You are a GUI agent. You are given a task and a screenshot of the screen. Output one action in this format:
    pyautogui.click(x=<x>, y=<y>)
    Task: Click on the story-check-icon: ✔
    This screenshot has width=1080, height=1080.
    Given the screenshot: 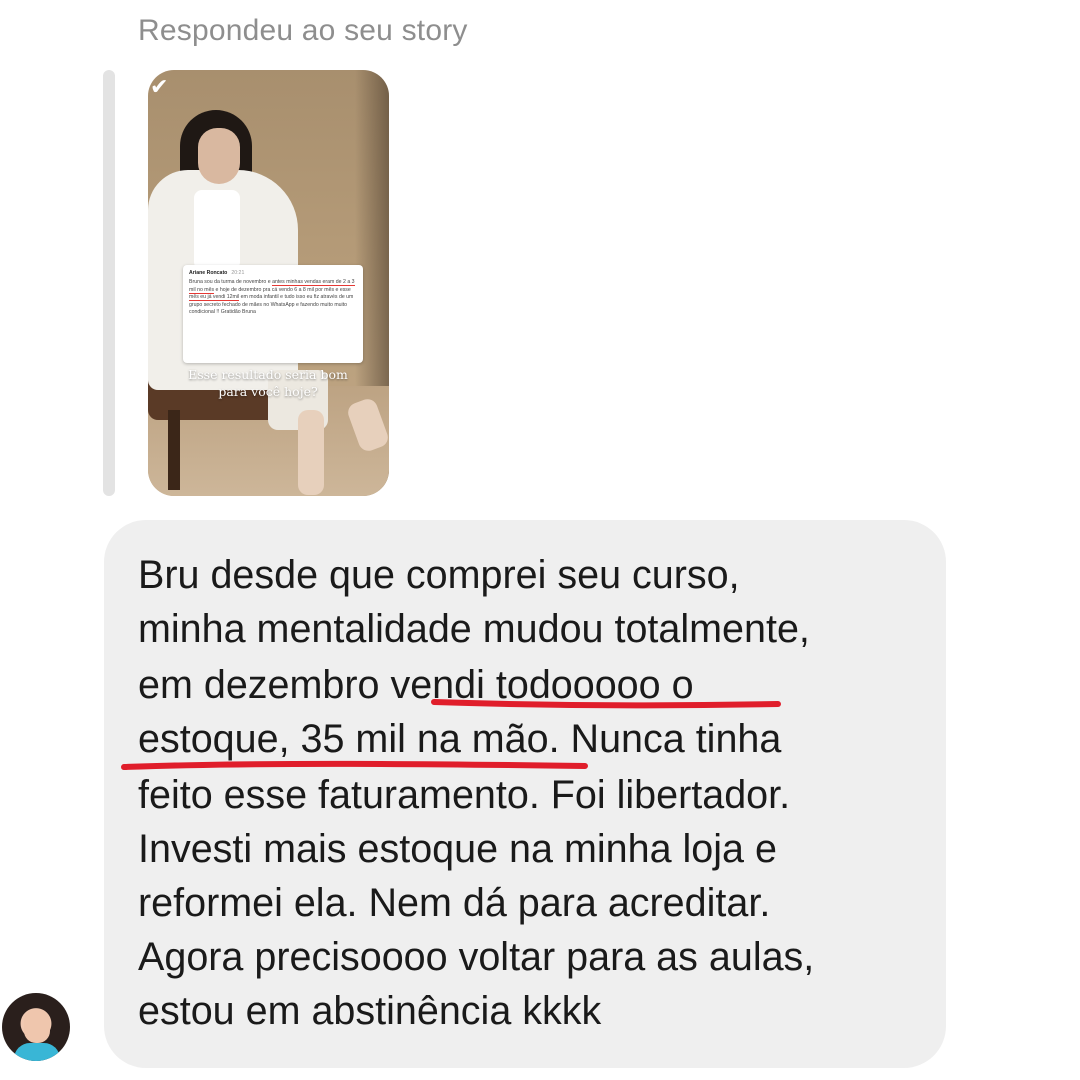 What is the action you would take?
    pyautogui.click(x=159, y=86)
    